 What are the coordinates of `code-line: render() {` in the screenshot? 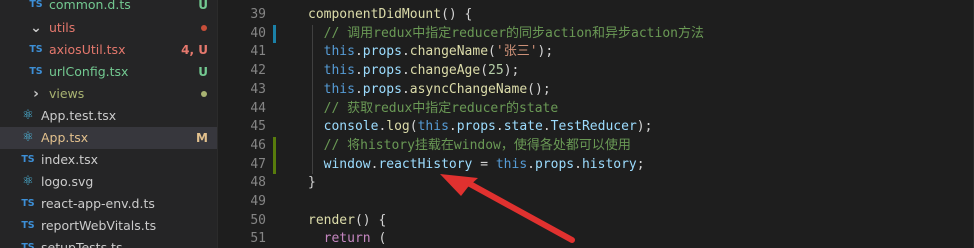 It's located at (347, 221).